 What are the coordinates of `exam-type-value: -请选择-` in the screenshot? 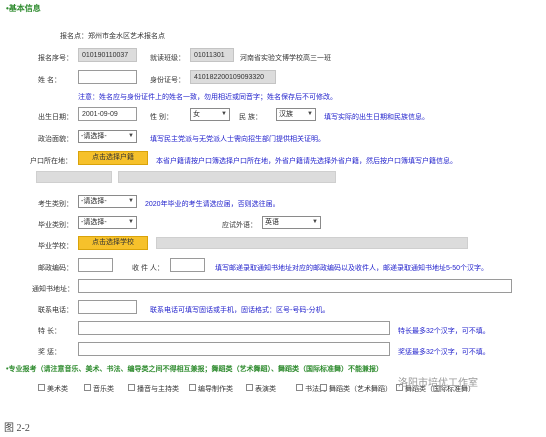 It's located at (94, 201).